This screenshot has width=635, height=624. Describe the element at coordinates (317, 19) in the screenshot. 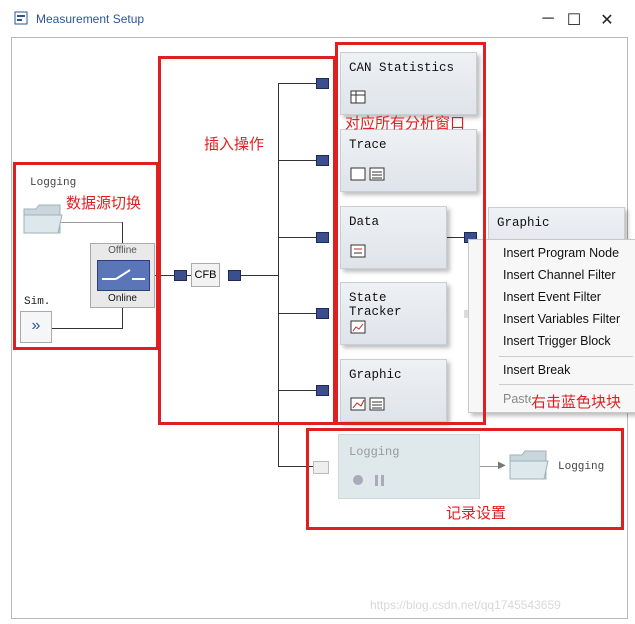

I see `title-bar: Measurement Setup ─ ☐ ✕` at that location.